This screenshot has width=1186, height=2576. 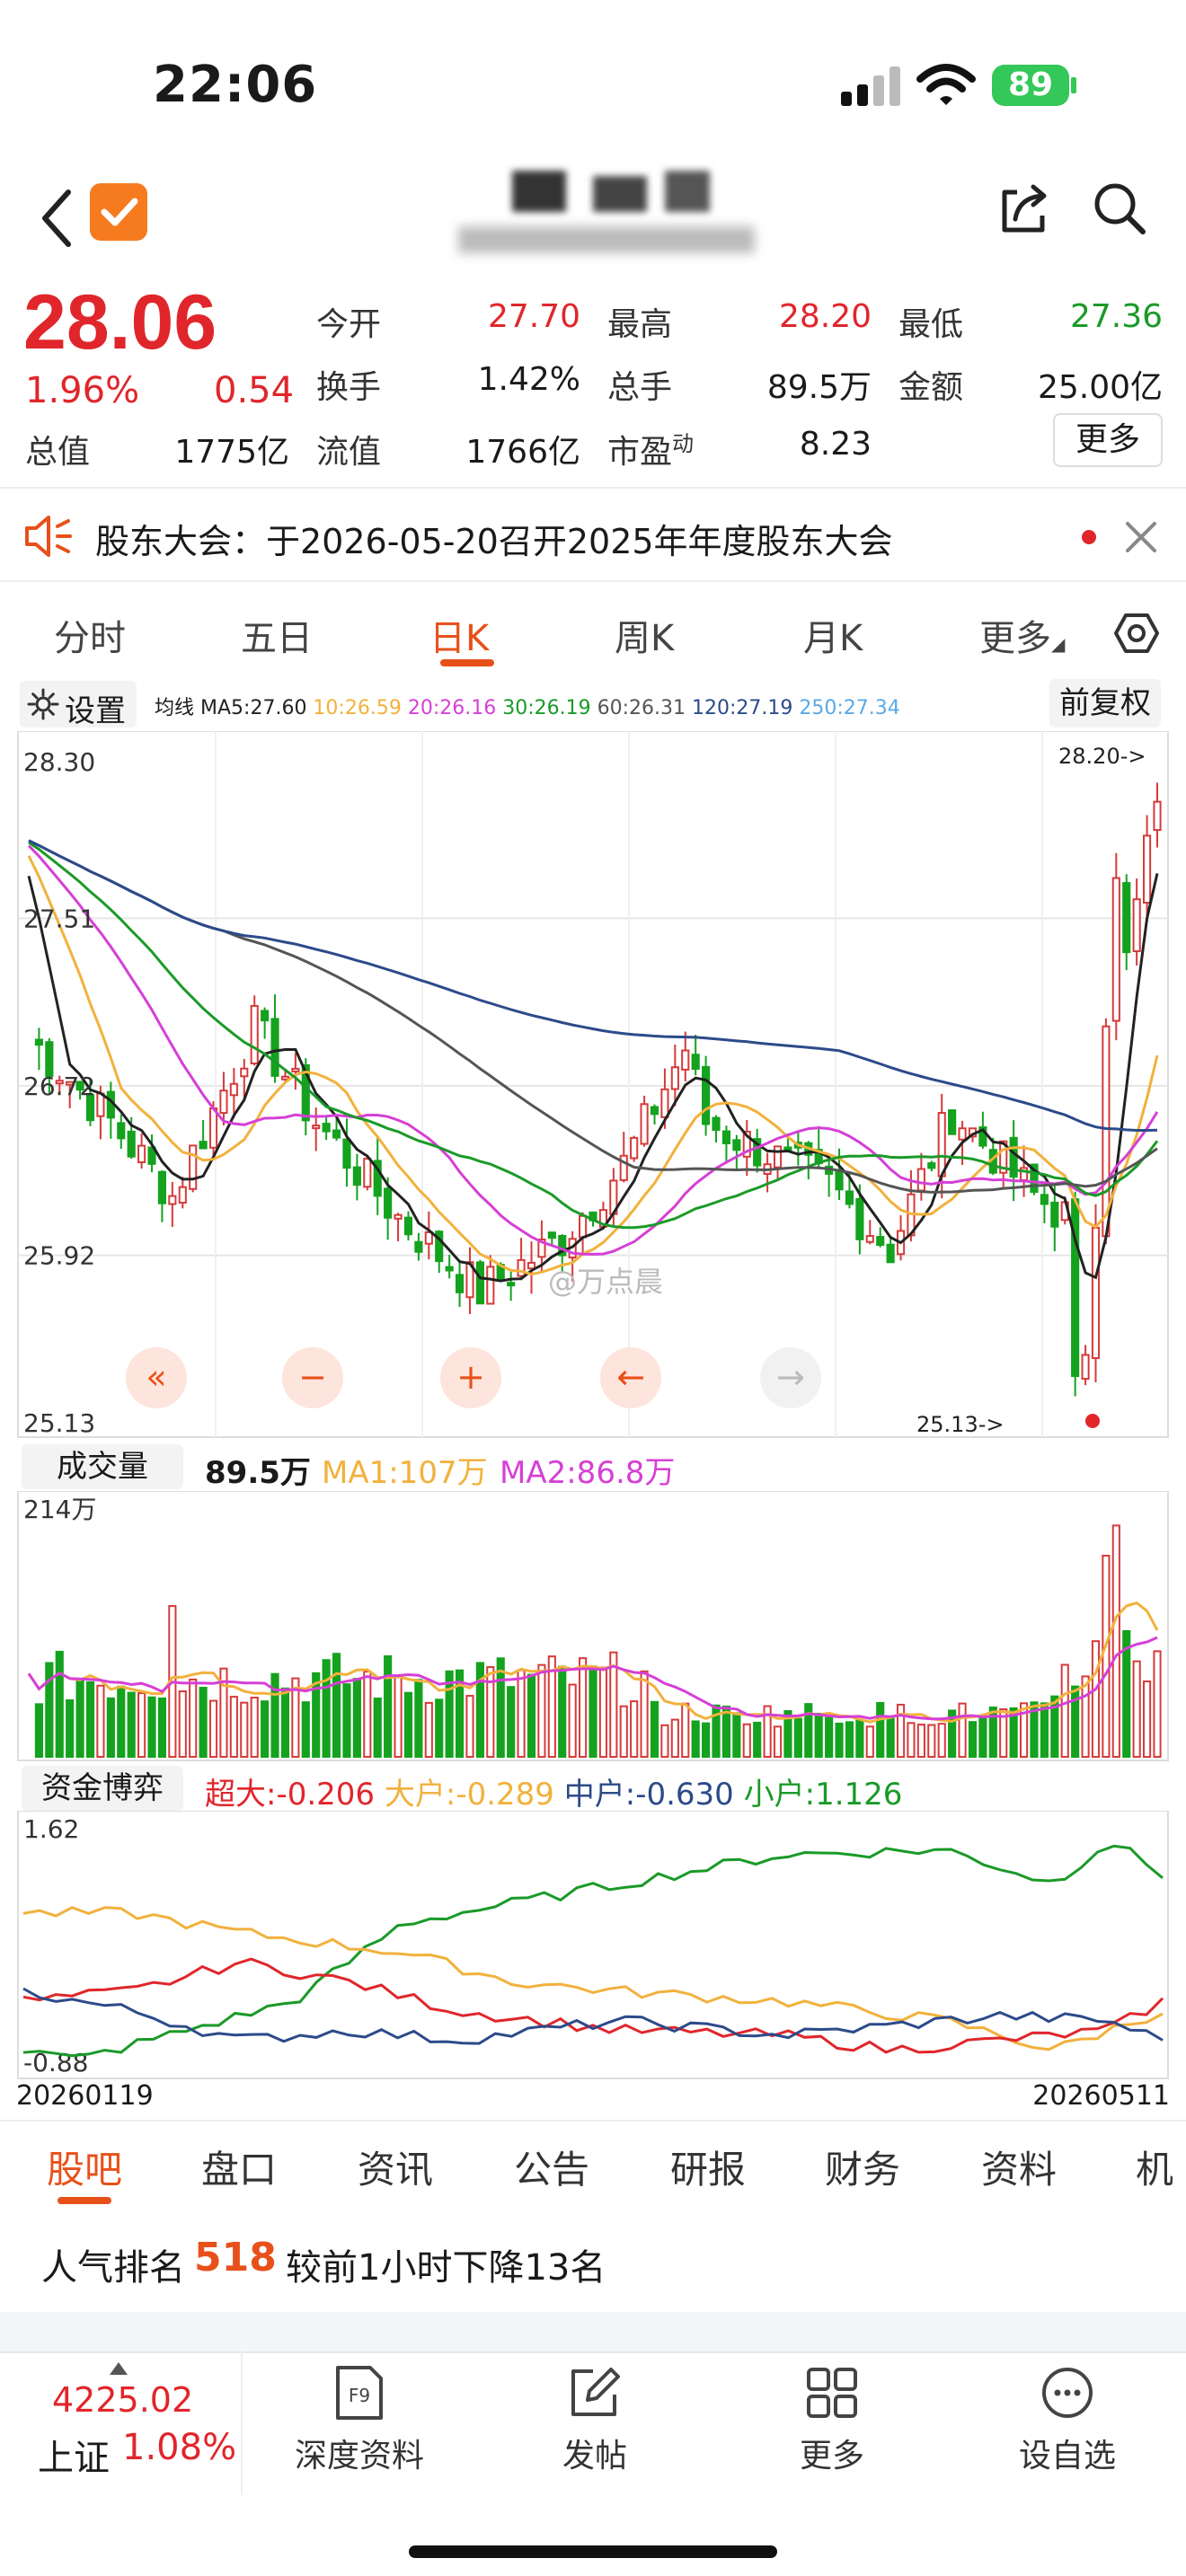 What do you see at coordinates (235, 2257) in the screenshot?
I see `popularity-rank: 518` at bounding box center [235, 2257].